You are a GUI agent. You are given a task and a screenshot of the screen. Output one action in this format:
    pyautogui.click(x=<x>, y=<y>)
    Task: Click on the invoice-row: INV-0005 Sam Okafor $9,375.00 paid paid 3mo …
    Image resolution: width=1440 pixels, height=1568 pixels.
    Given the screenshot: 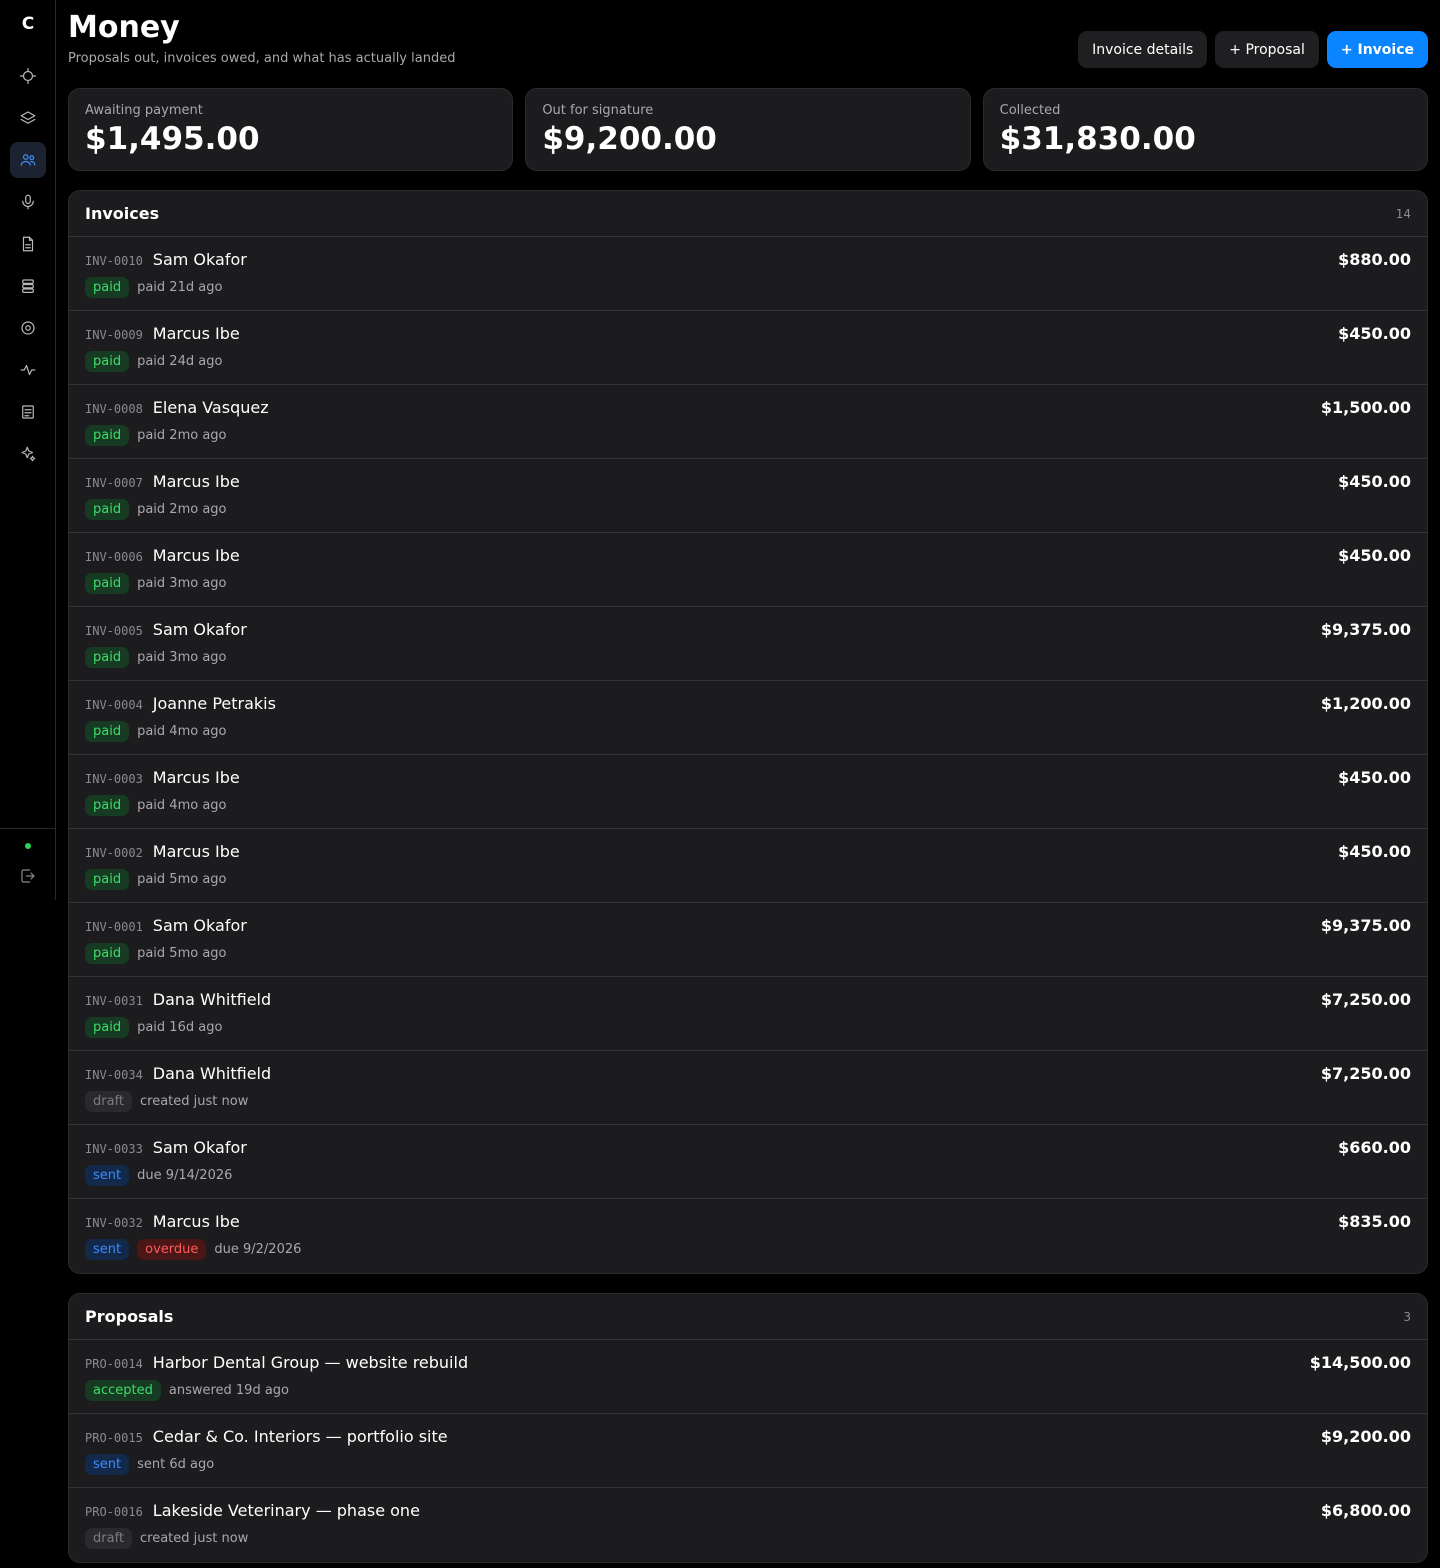 What is the action you would take?
    pyautogui.click(x=748, y=644)
    